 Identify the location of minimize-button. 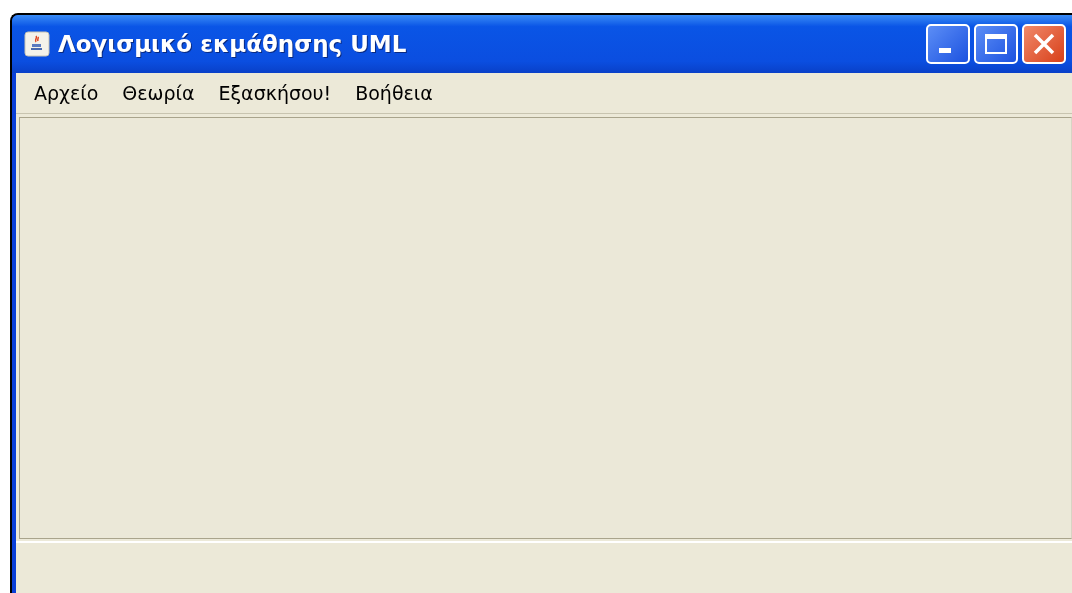
(948, 44).